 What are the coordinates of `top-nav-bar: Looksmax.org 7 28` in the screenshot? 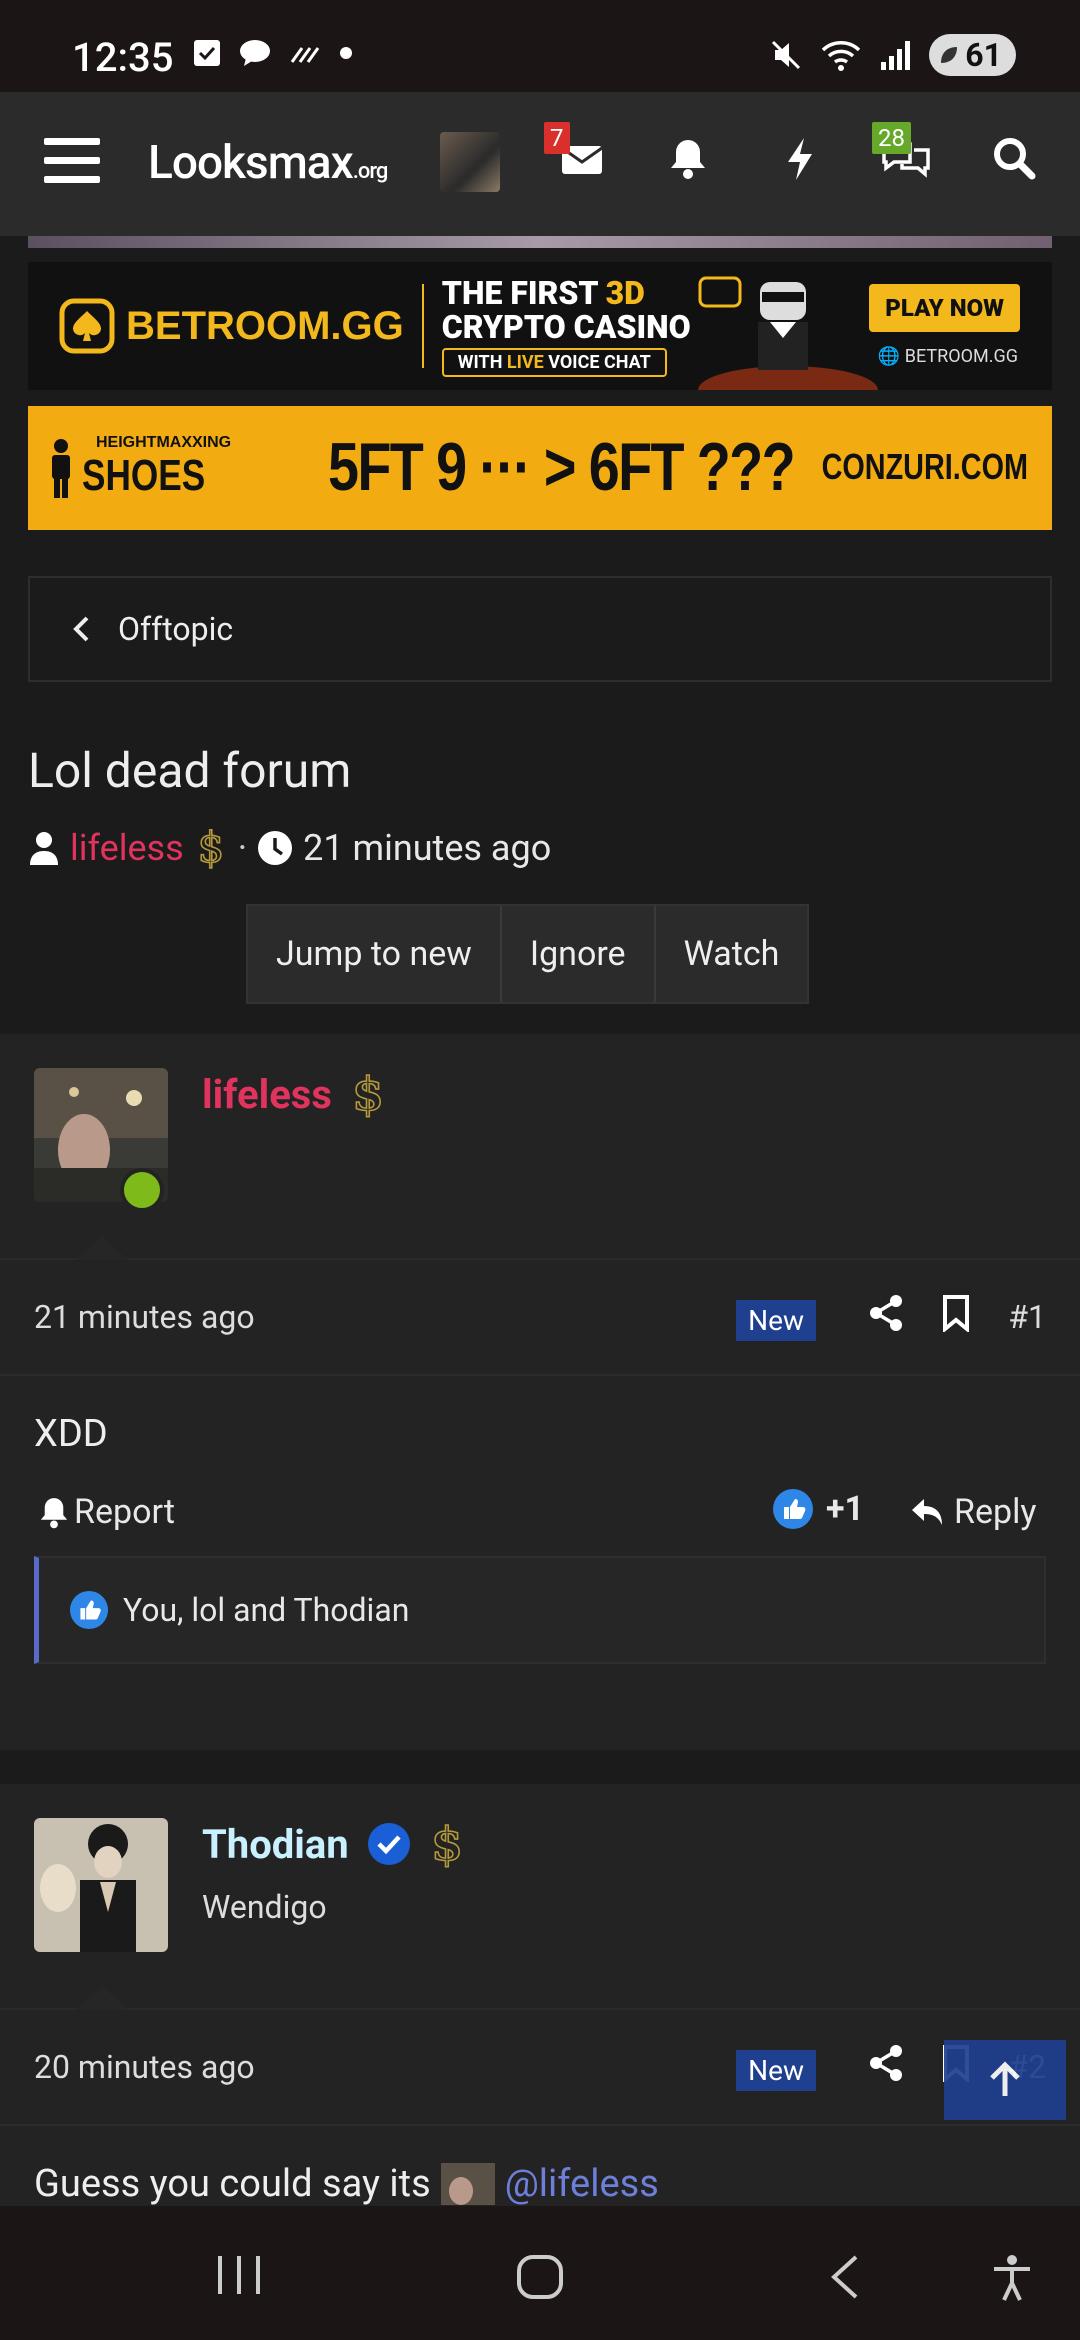 It's located at (540, 164).